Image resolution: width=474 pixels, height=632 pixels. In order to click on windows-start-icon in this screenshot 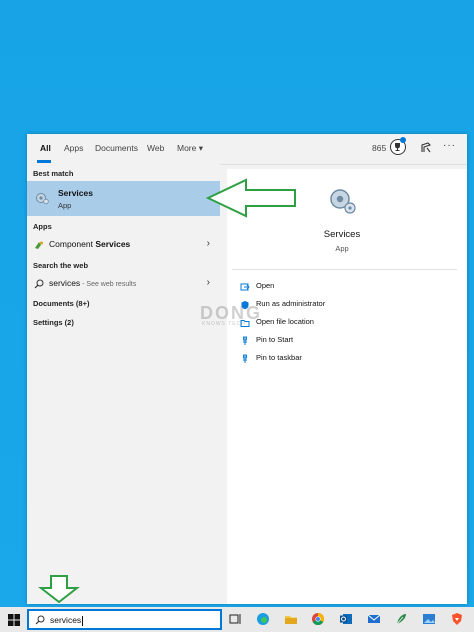, I will do `click(14, 620)`.